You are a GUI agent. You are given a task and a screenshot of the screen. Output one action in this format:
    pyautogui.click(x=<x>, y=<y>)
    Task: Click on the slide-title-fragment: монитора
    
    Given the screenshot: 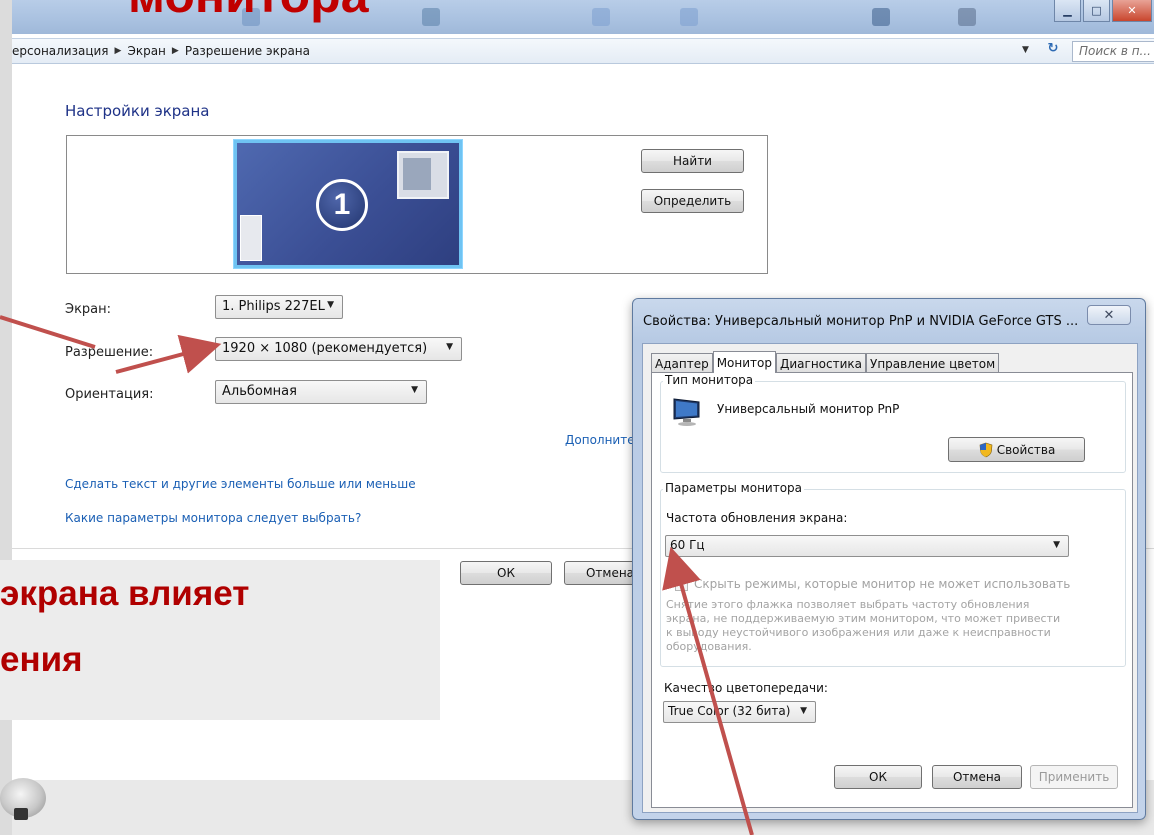 What is the action you would take?
    pyautogui.click(x=248, y=12)
    